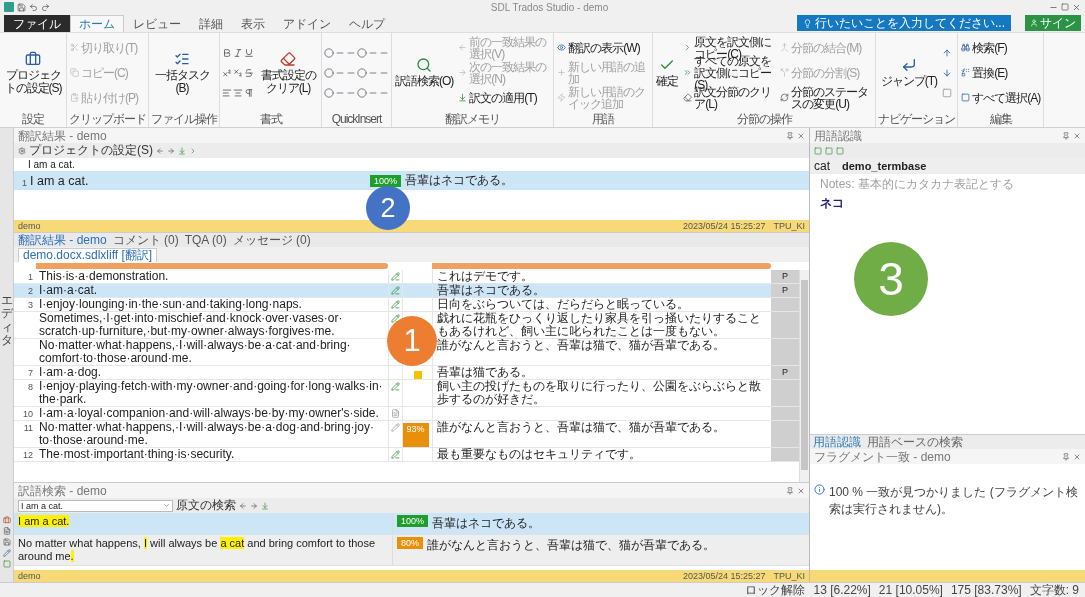 This screenshot has width=1085, height=597. Describe the element at coordinates (915, 442) in the screenshot. I see `panel-tab: 用語ベースの検索` at that location.